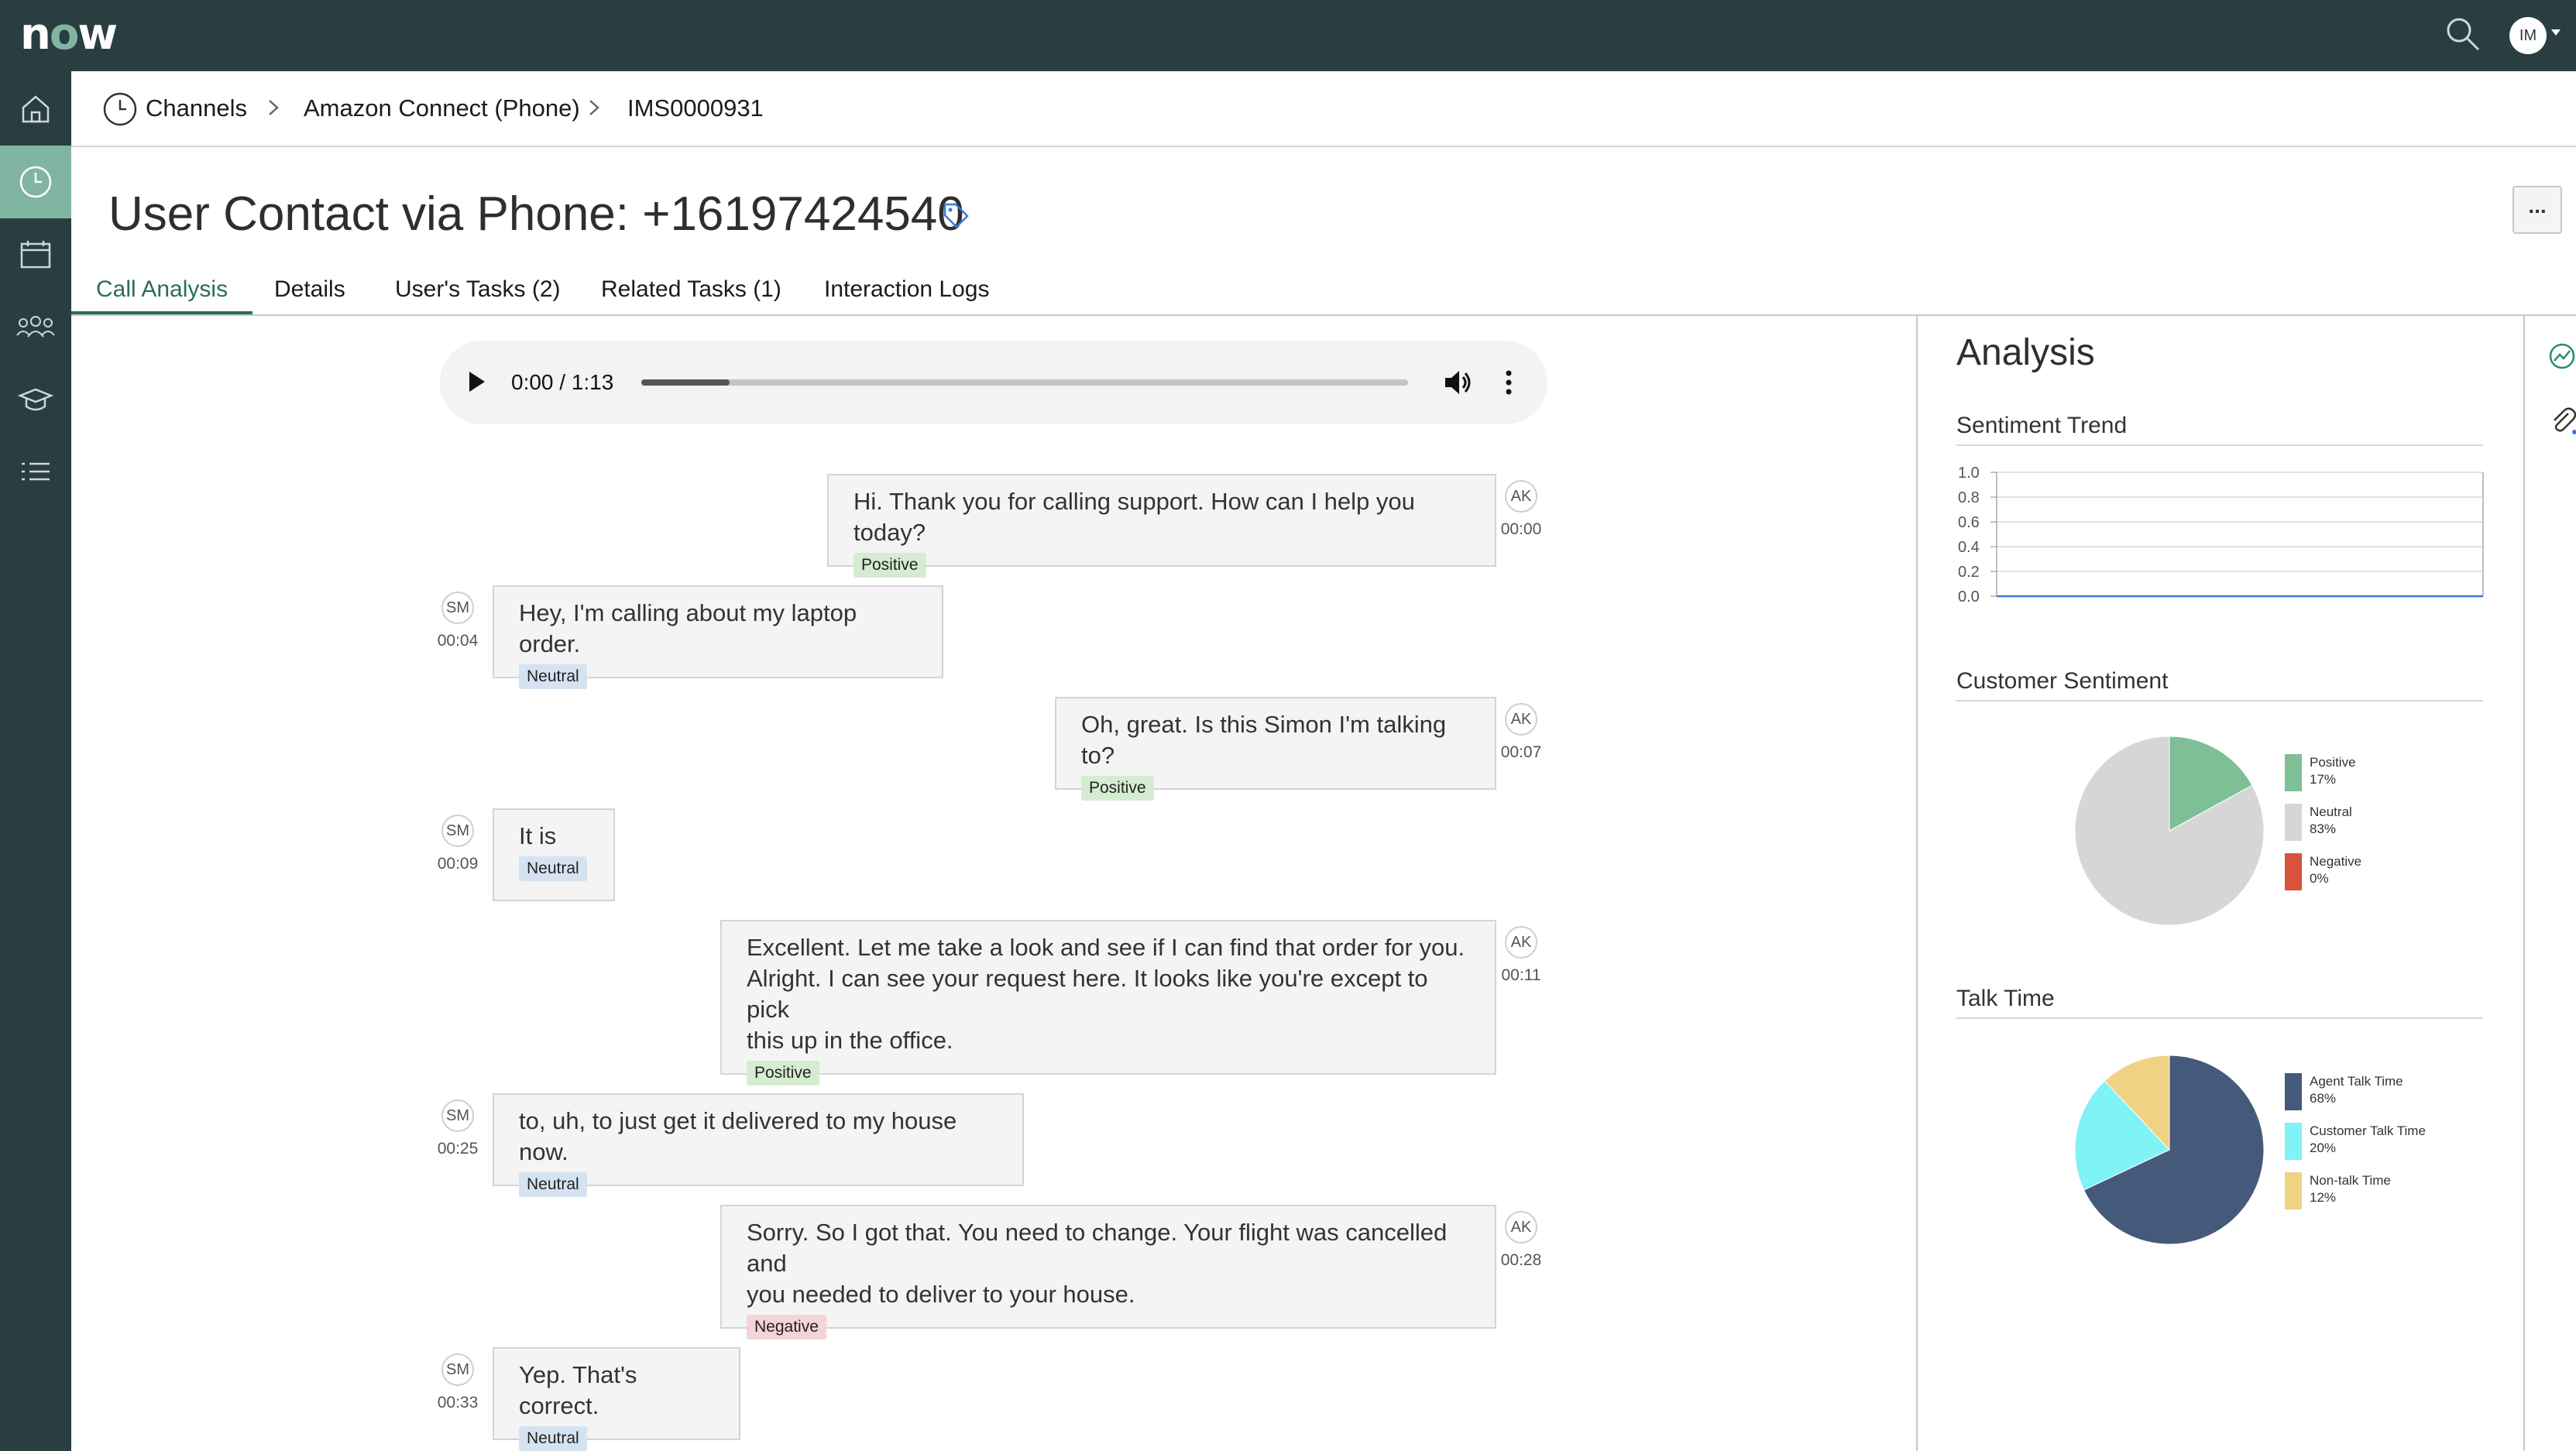 Image resolution: width=2576 pixels, height=1451 pixels. I want to click on nav-history, so click(35, 182).